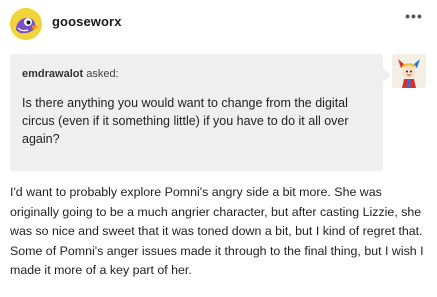  Describe the element at coordinates (52, 74) in the screenshot. I see `asker-name: emdrawalot` at that location.